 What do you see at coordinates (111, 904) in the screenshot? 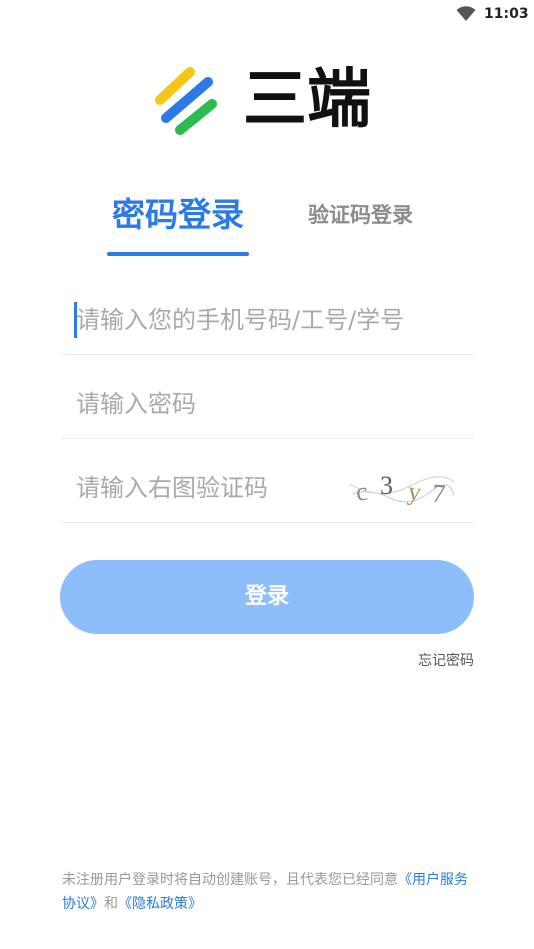
I see `agreement-and: 和` at bounding box center [111, 904].